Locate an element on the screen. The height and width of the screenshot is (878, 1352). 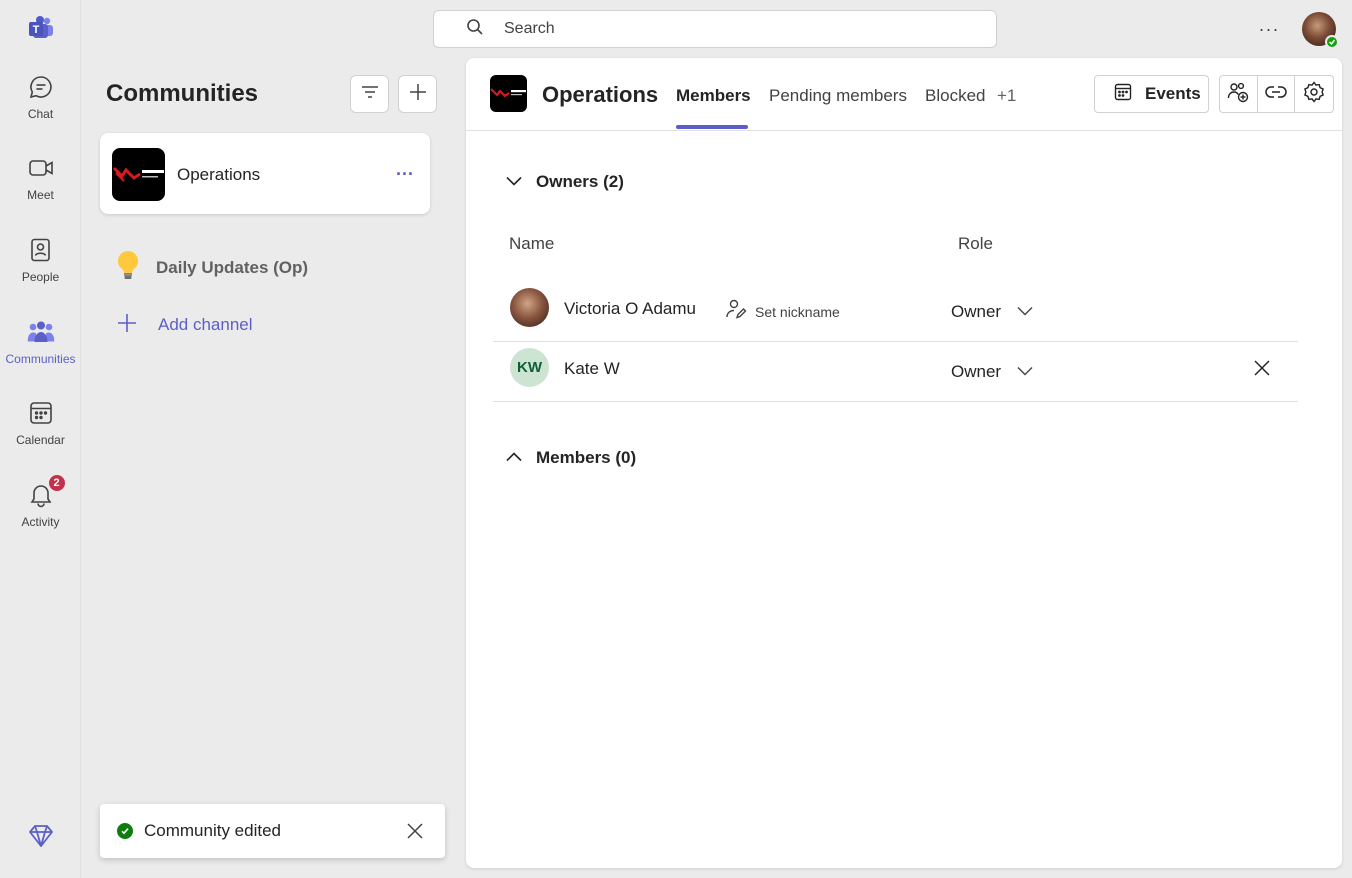
chevron-up-icon is located at coordinates (514, 458).